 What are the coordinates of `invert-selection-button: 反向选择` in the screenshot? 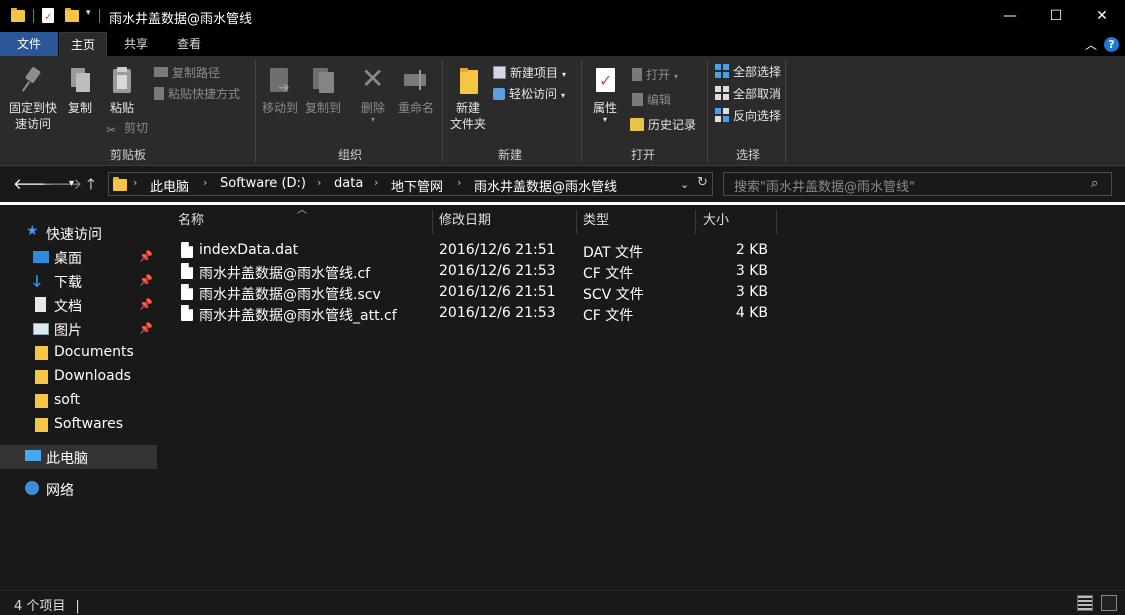 It's located at (748, 116).